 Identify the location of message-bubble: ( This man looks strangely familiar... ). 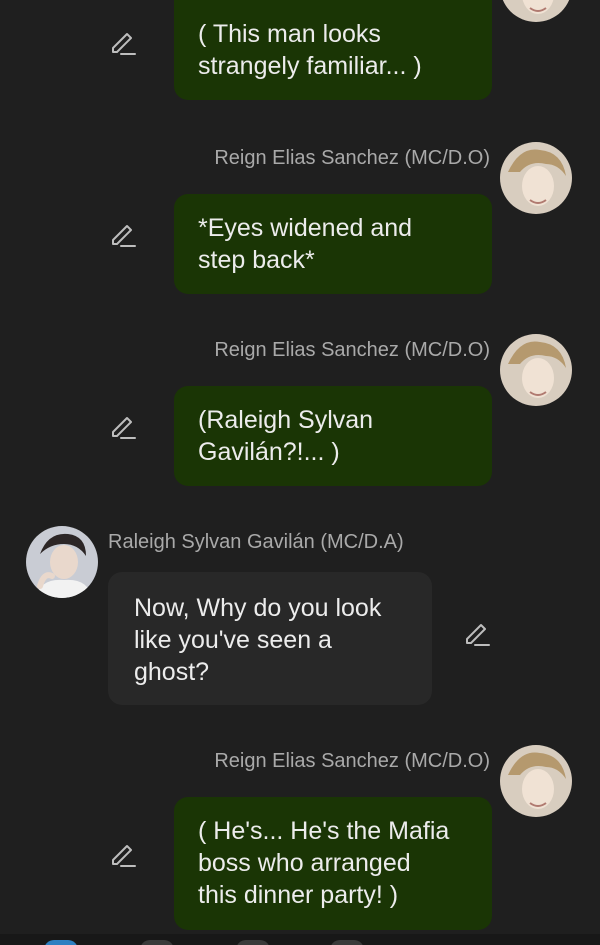
(333, 50).